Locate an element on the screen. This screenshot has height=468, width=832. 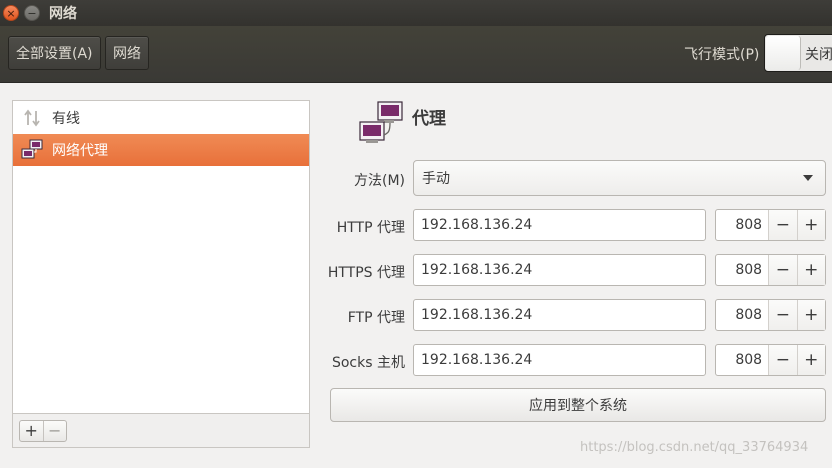
socks-port-increment-button: + is located at coordinates (810, 360).